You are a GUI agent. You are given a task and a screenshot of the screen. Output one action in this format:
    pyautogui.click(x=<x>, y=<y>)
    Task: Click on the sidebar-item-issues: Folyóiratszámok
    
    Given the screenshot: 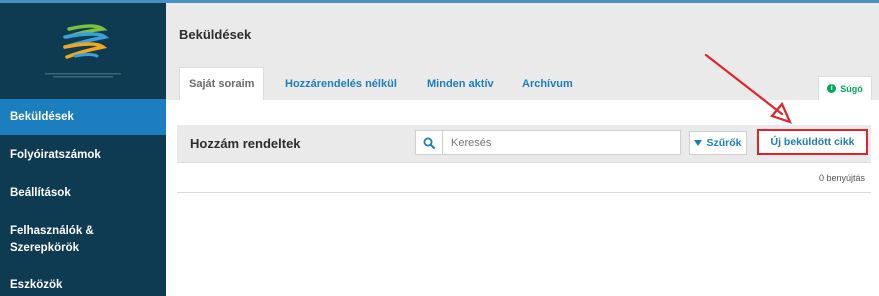 What is the action you would take?
    pyautogui.click(x=83, y=155)
    